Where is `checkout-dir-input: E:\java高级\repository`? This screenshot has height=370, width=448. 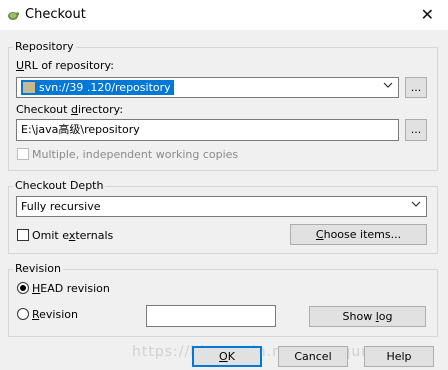 checkout-dir-input: E:\java高级\repository is located at coordinates (207, 130).